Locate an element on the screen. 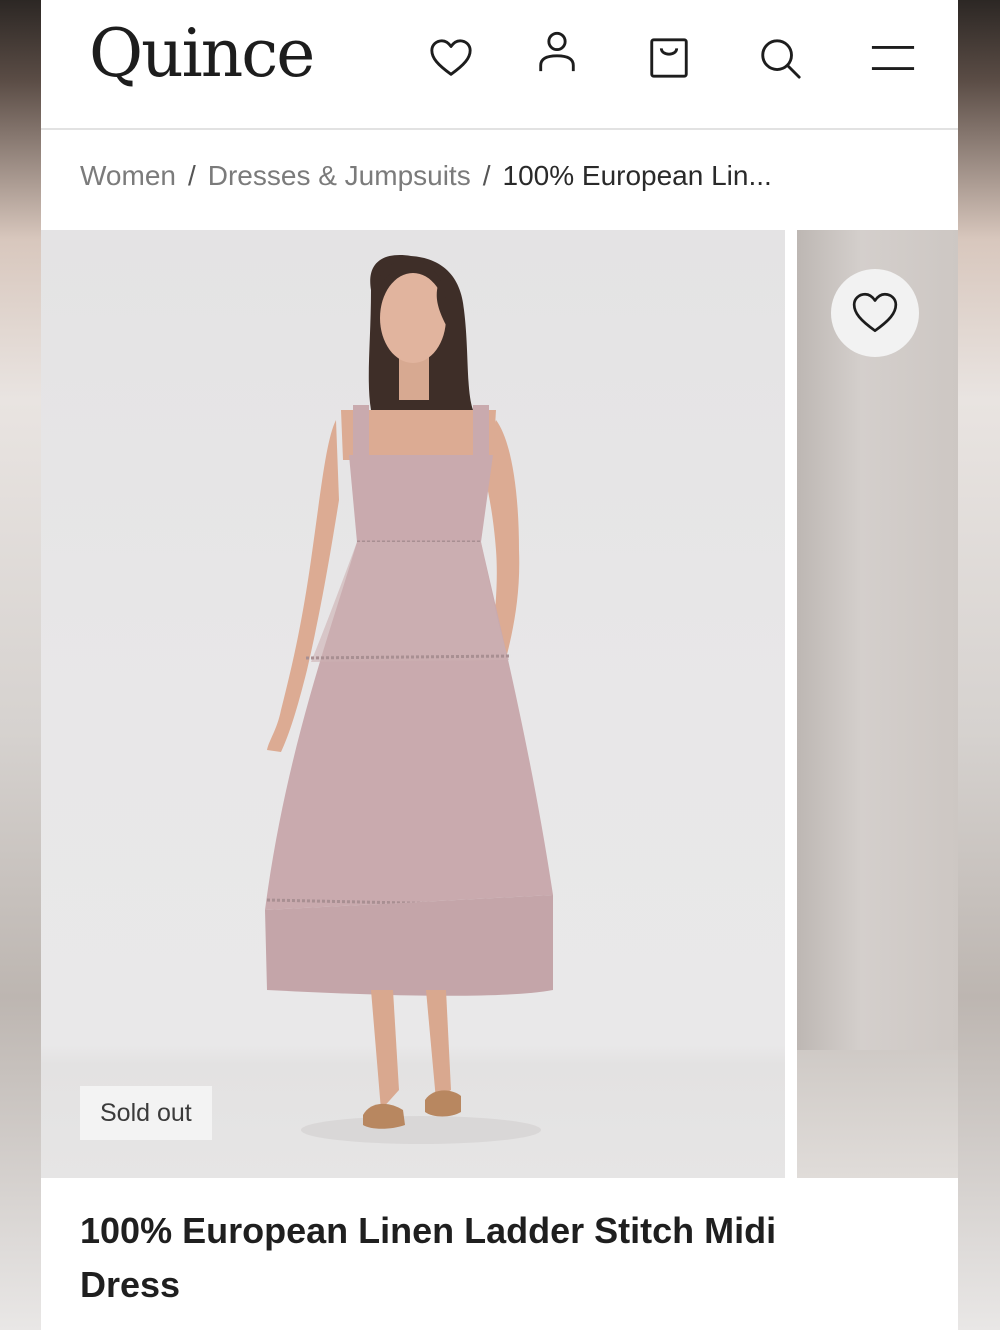  search-icon is located at coordinates (781, 59).